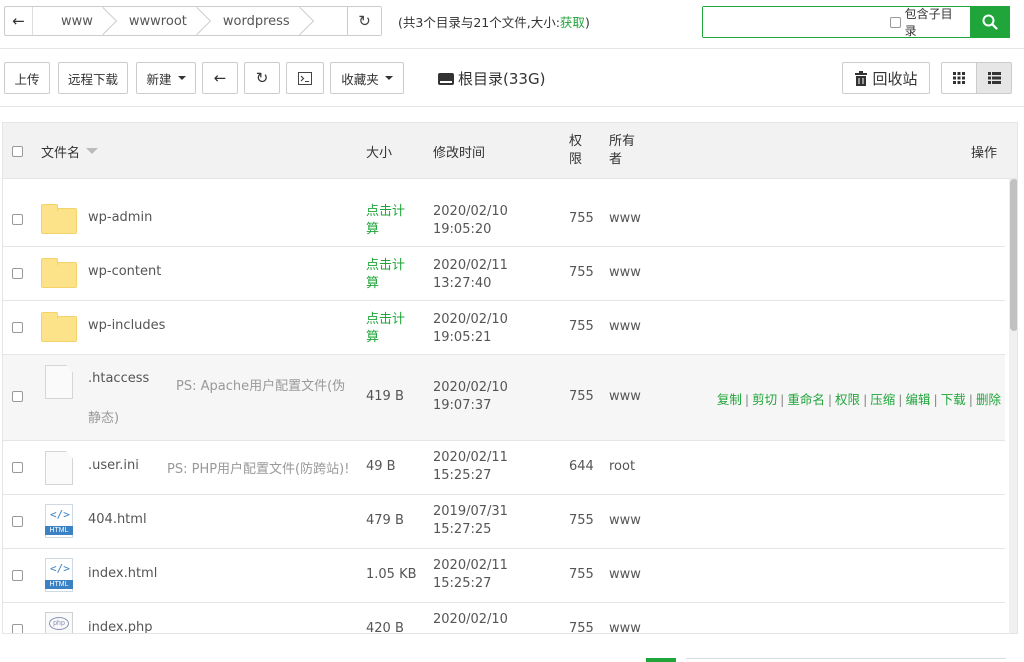 The image size is (1024, 662). What do you see at coordinates (622, 150) in the screenshot?
I see `col-owner: 所有者` at bounding box center [622, 150].